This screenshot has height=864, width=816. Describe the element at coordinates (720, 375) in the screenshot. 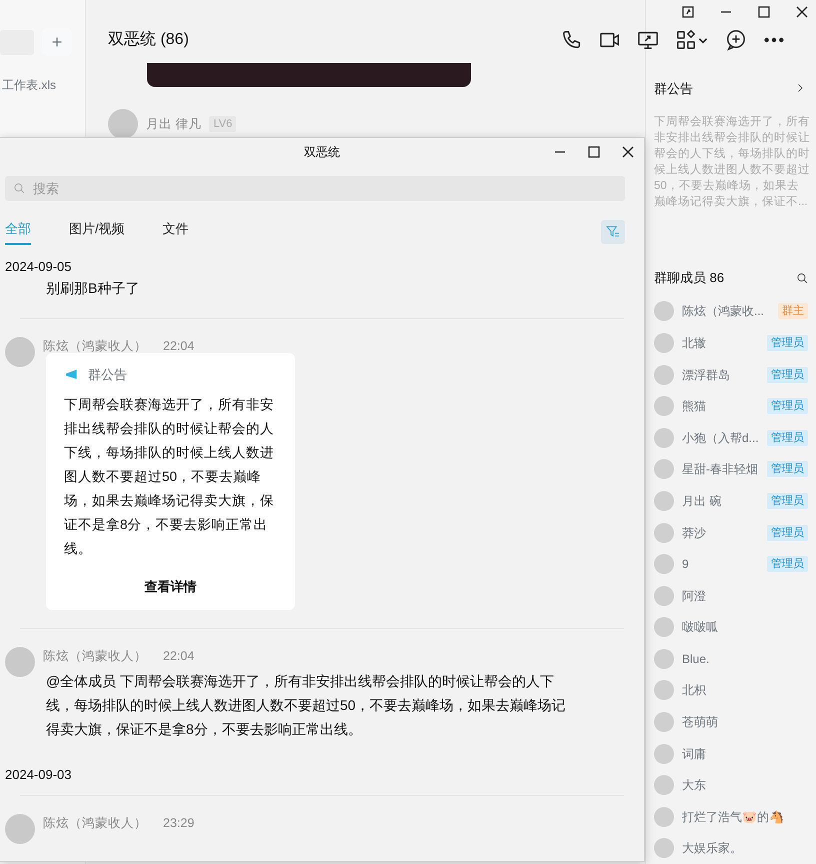

I see `member-name: 漂浮群岛` at that location.